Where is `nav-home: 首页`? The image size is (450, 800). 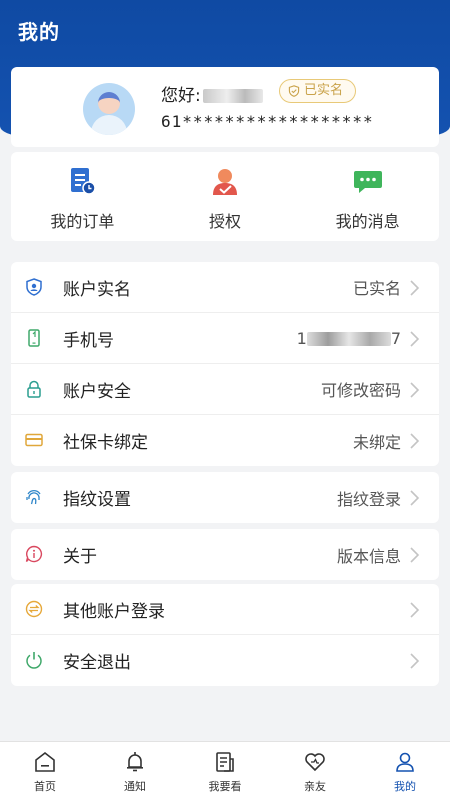
nav-home: 首页 is located at coordinates (45, 771).